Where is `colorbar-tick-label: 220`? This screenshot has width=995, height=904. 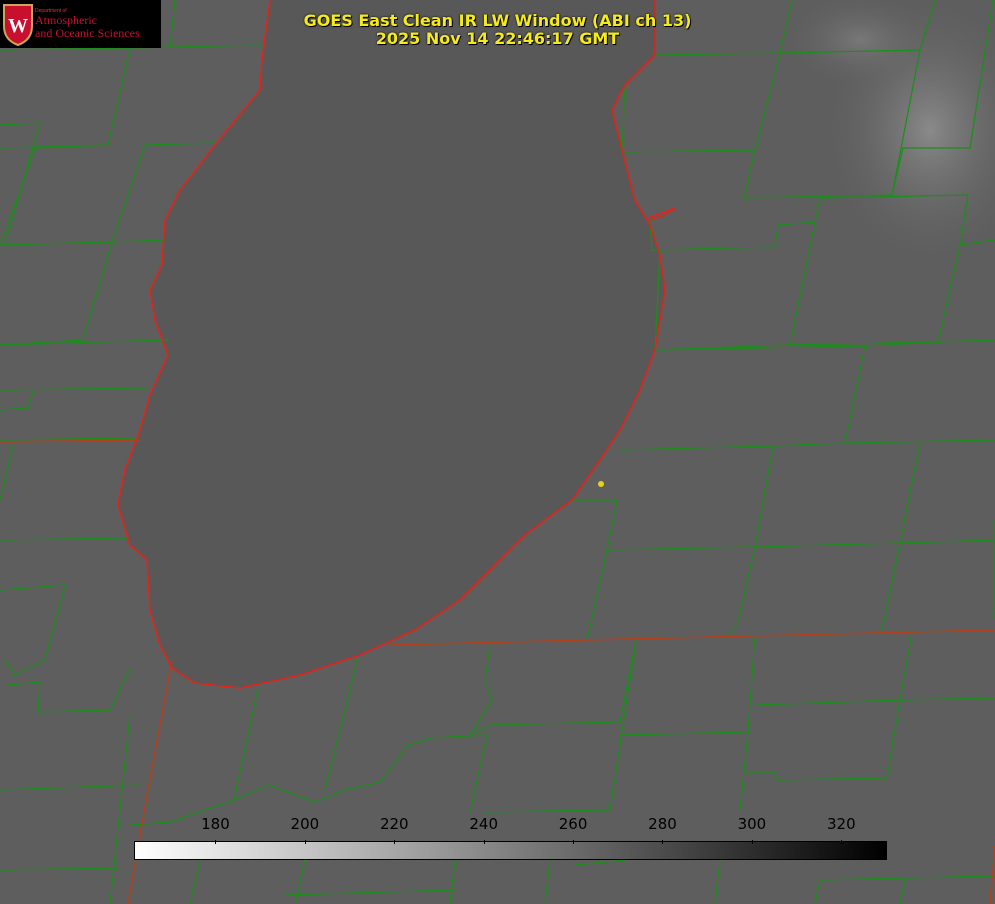 colorbar-tick-label: 220 is located at coordinates (394, 824).